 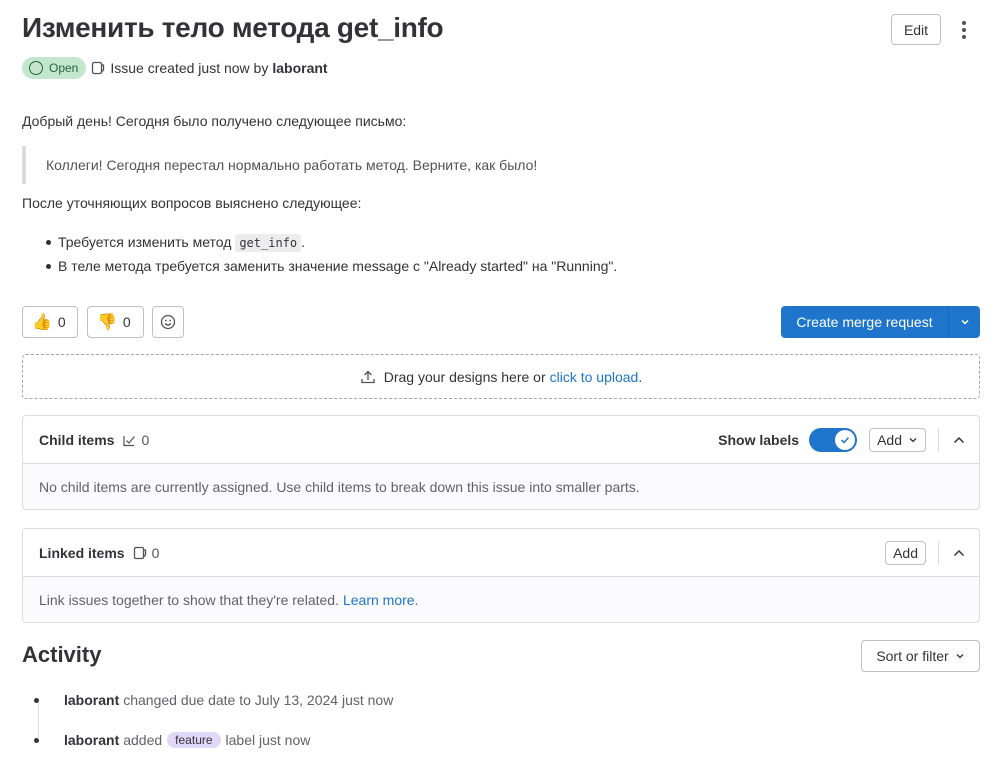 I want to click on linked-items-tools: Add, so click(x=926, y=553).